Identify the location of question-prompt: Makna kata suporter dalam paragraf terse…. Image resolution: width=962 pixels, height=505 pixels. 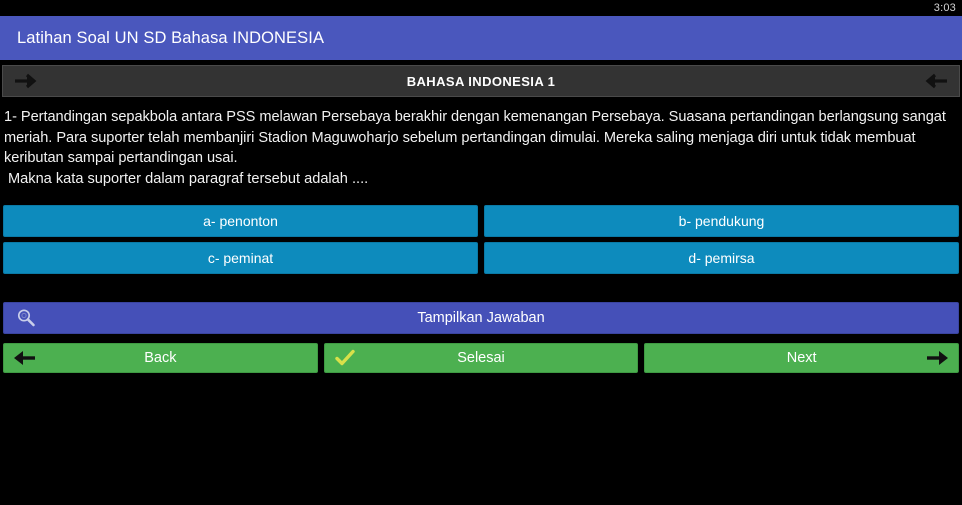
(188, 178).